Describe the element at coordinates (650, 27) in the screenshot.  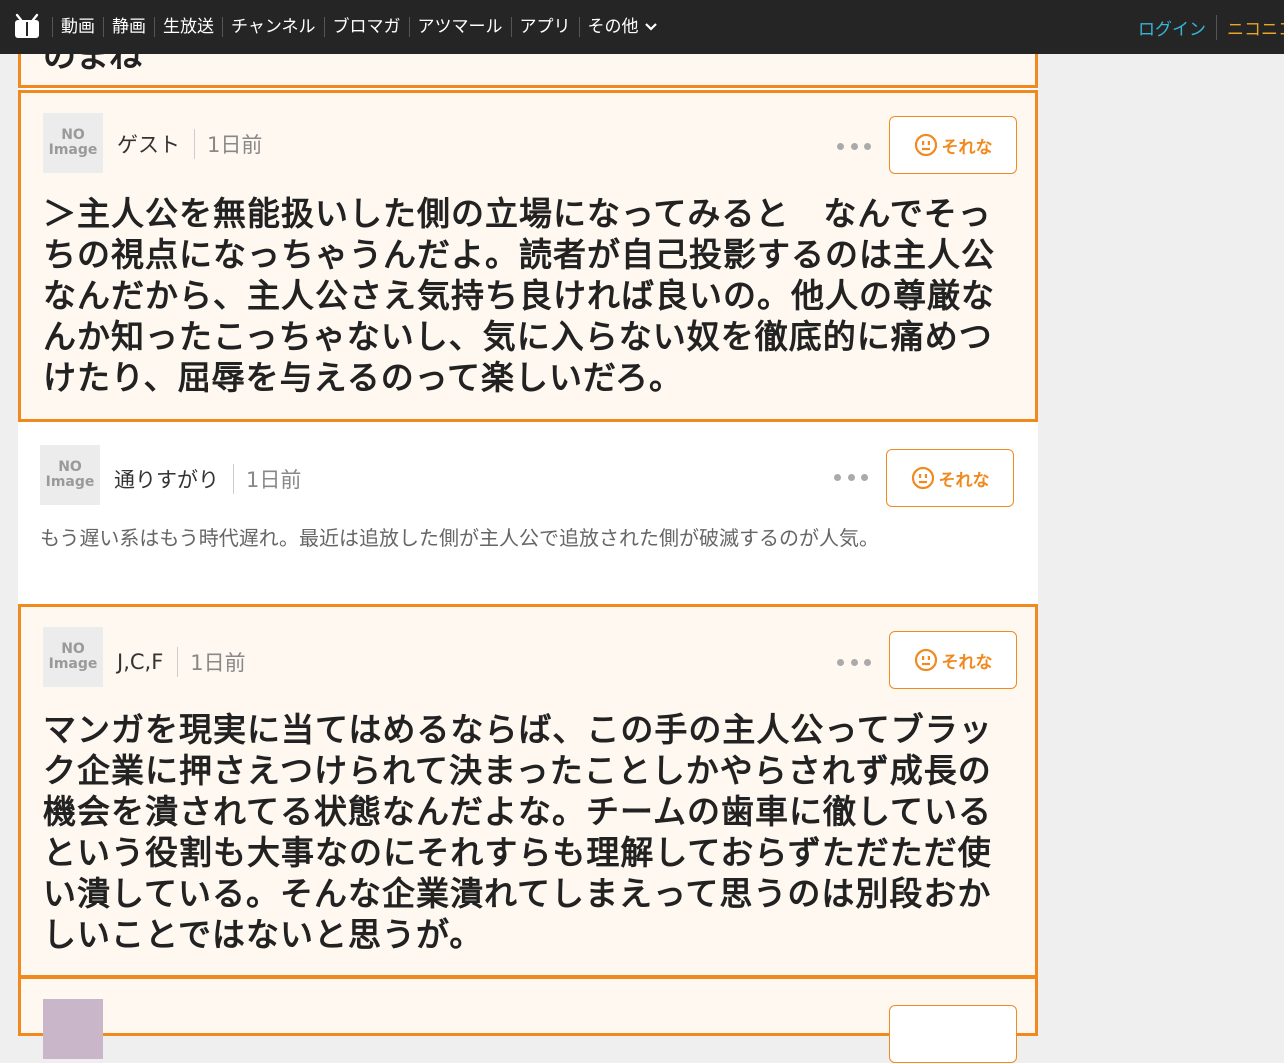
I see `chevron-down-icon` at that location.